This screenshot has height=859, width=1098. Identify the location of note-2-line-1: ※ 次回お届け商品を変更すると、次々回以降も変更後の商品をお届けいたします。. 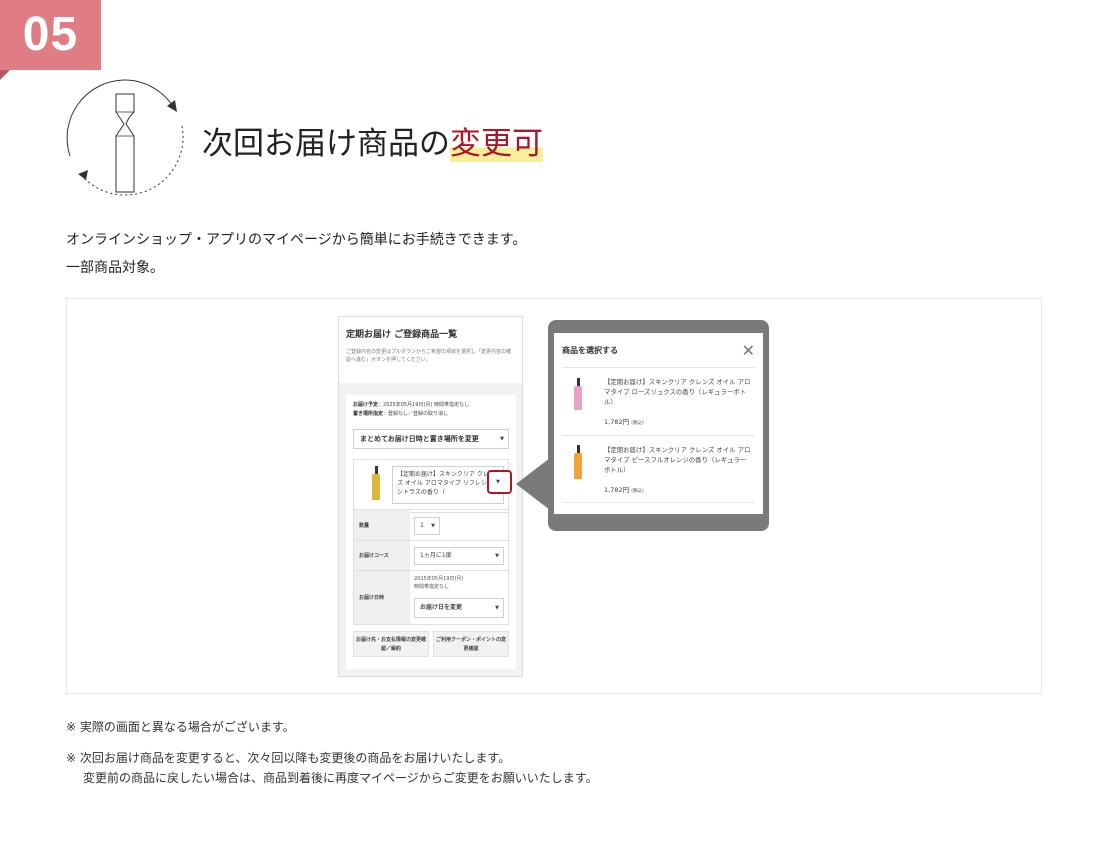
(288, 758).